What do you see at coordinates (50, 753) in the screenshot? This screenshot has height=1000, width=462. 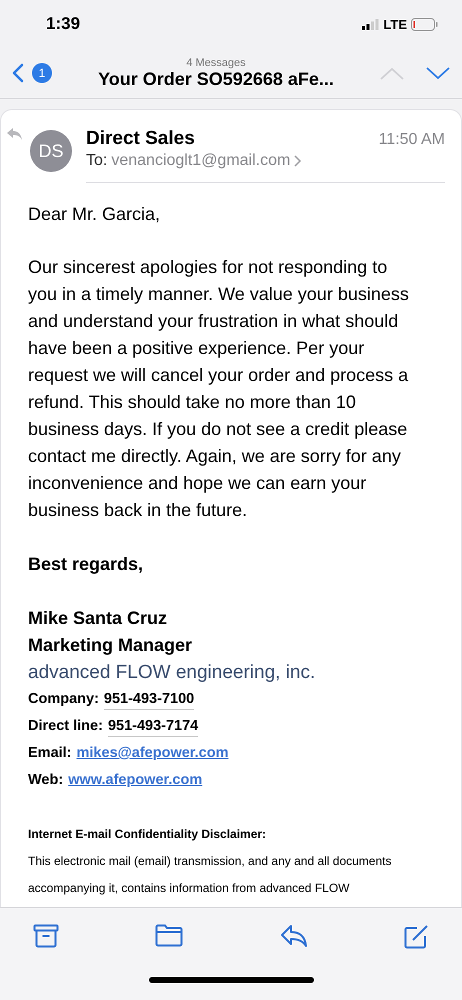 I see `contact-label: Email:` at bounding box center [50, 753].